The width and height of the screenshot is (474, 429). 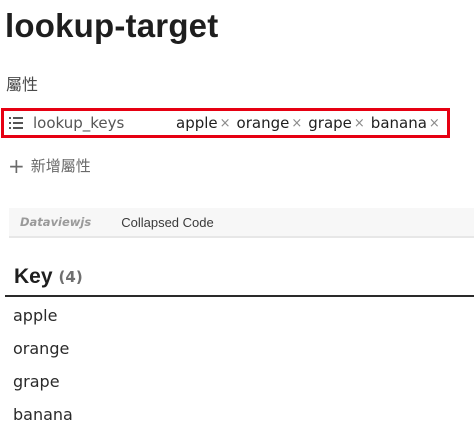 I want to click on value-pill-label: apple, so click(x=197, y=123).